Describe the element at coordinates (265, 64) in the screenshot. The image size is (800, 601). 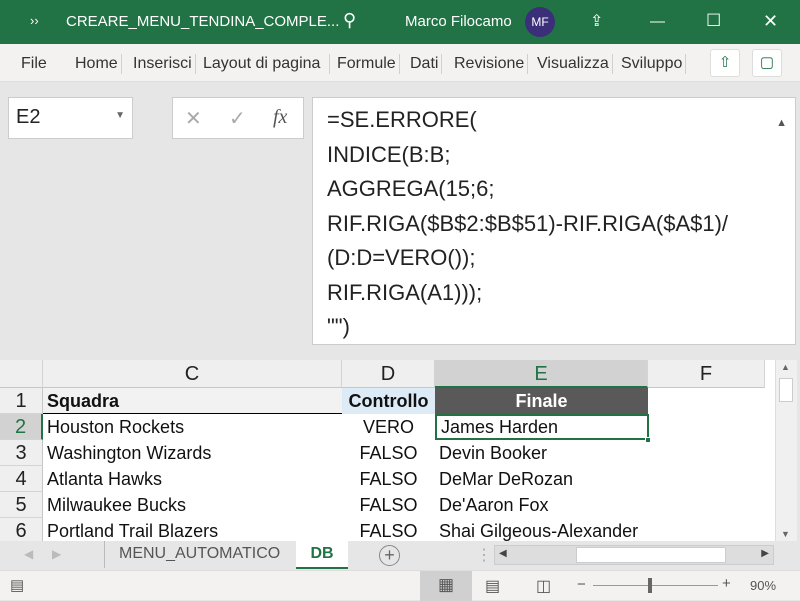
I see `tab-layout: Layout di pagina` at that location.